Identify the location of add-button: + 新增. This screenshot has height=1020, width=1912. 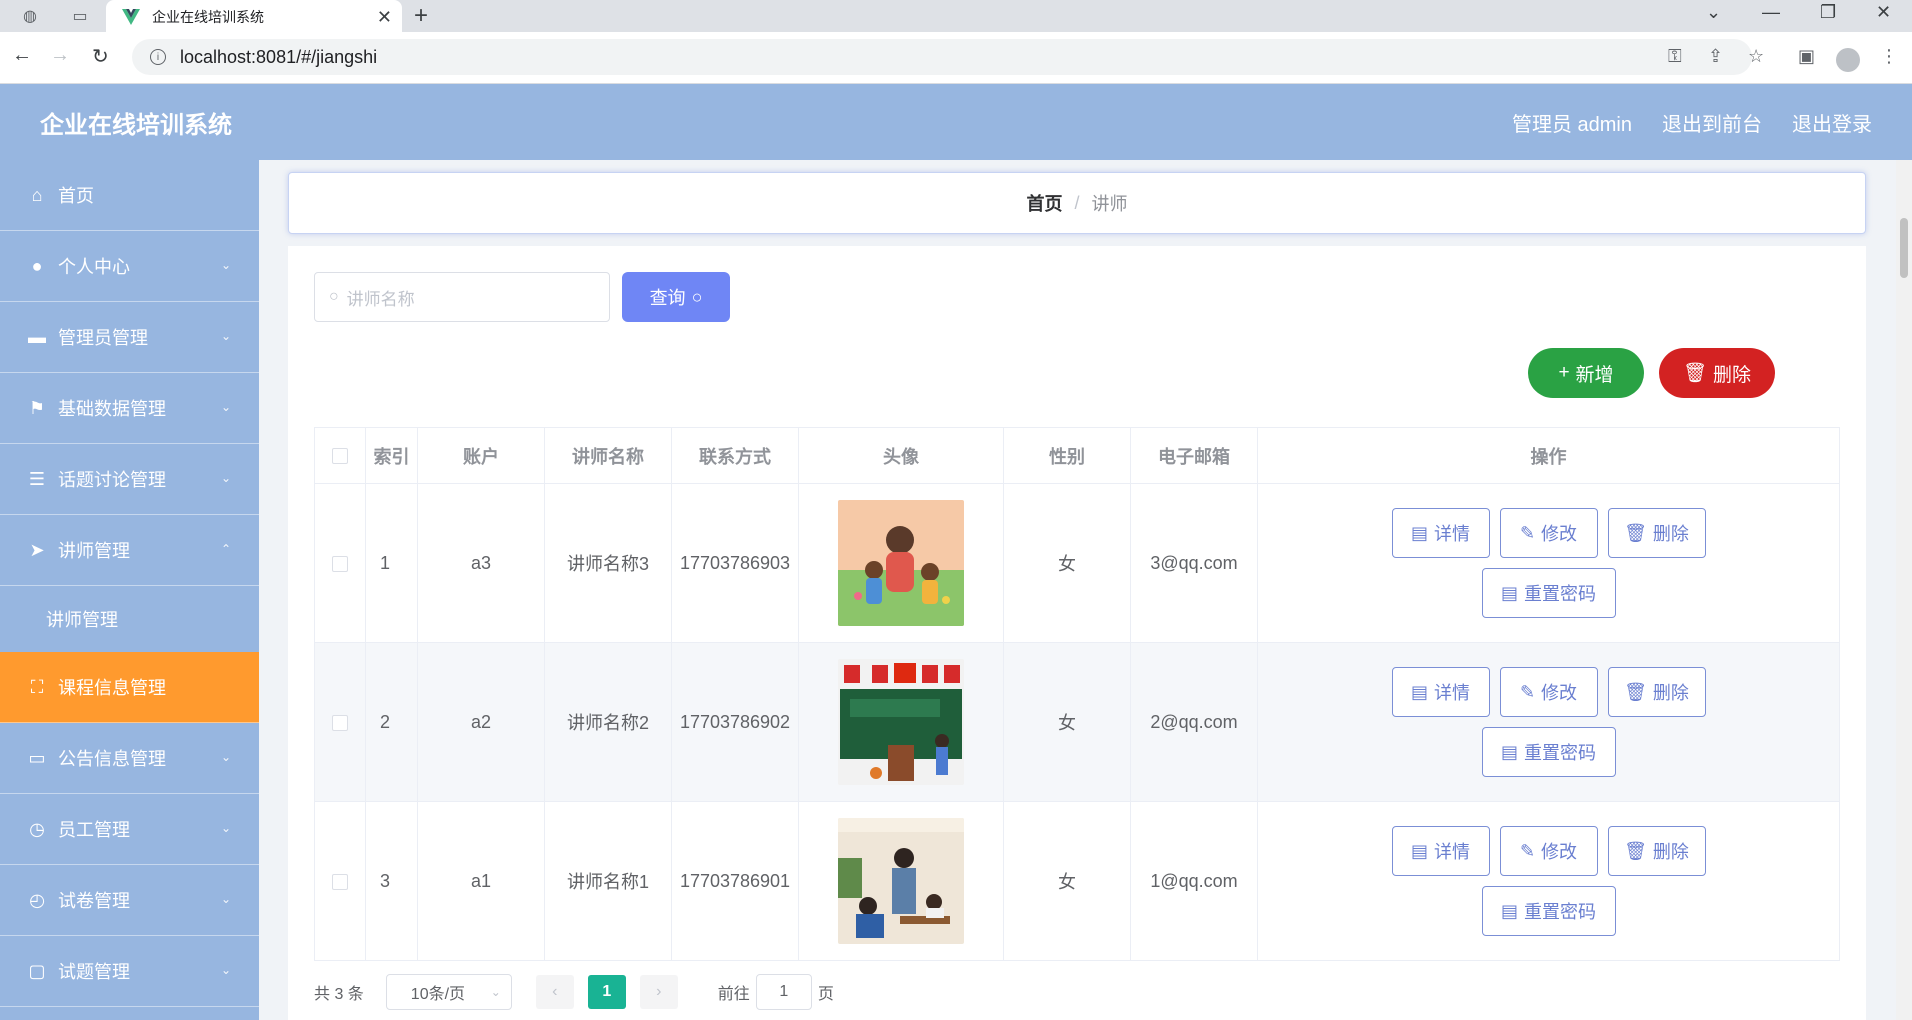
(1586, 373).